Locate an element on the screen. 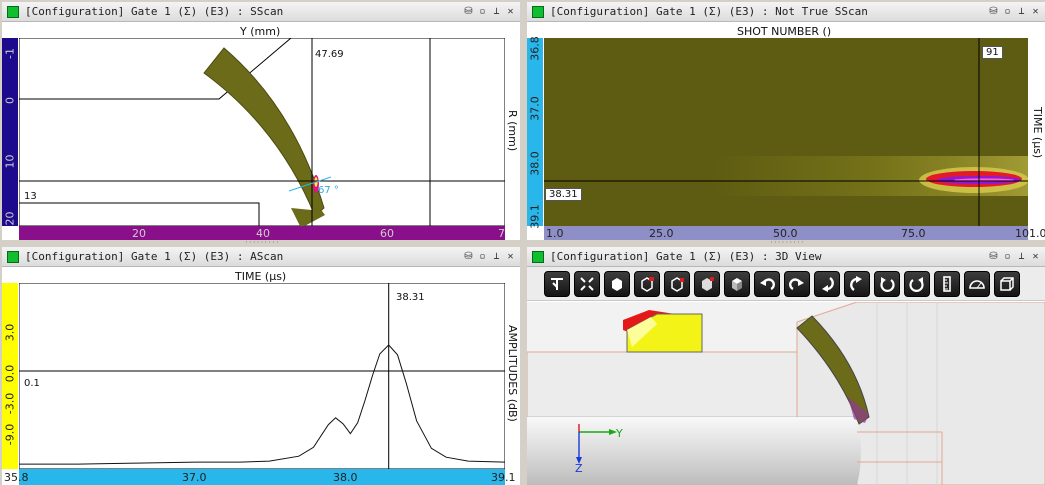 The height and width of the screenshot is (485, 1045). sscan-cursor-x-value: 47.69 is located at coordinates (329, 54).